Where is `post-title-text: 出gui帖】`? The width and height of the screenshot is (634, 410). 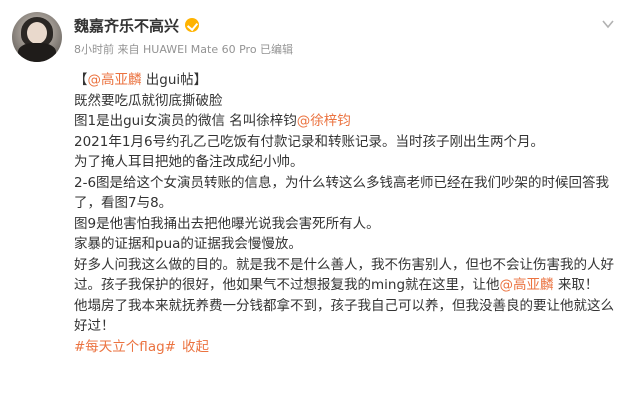 post-title-text: 出gui帖】 is located at coordinates (174, 80).